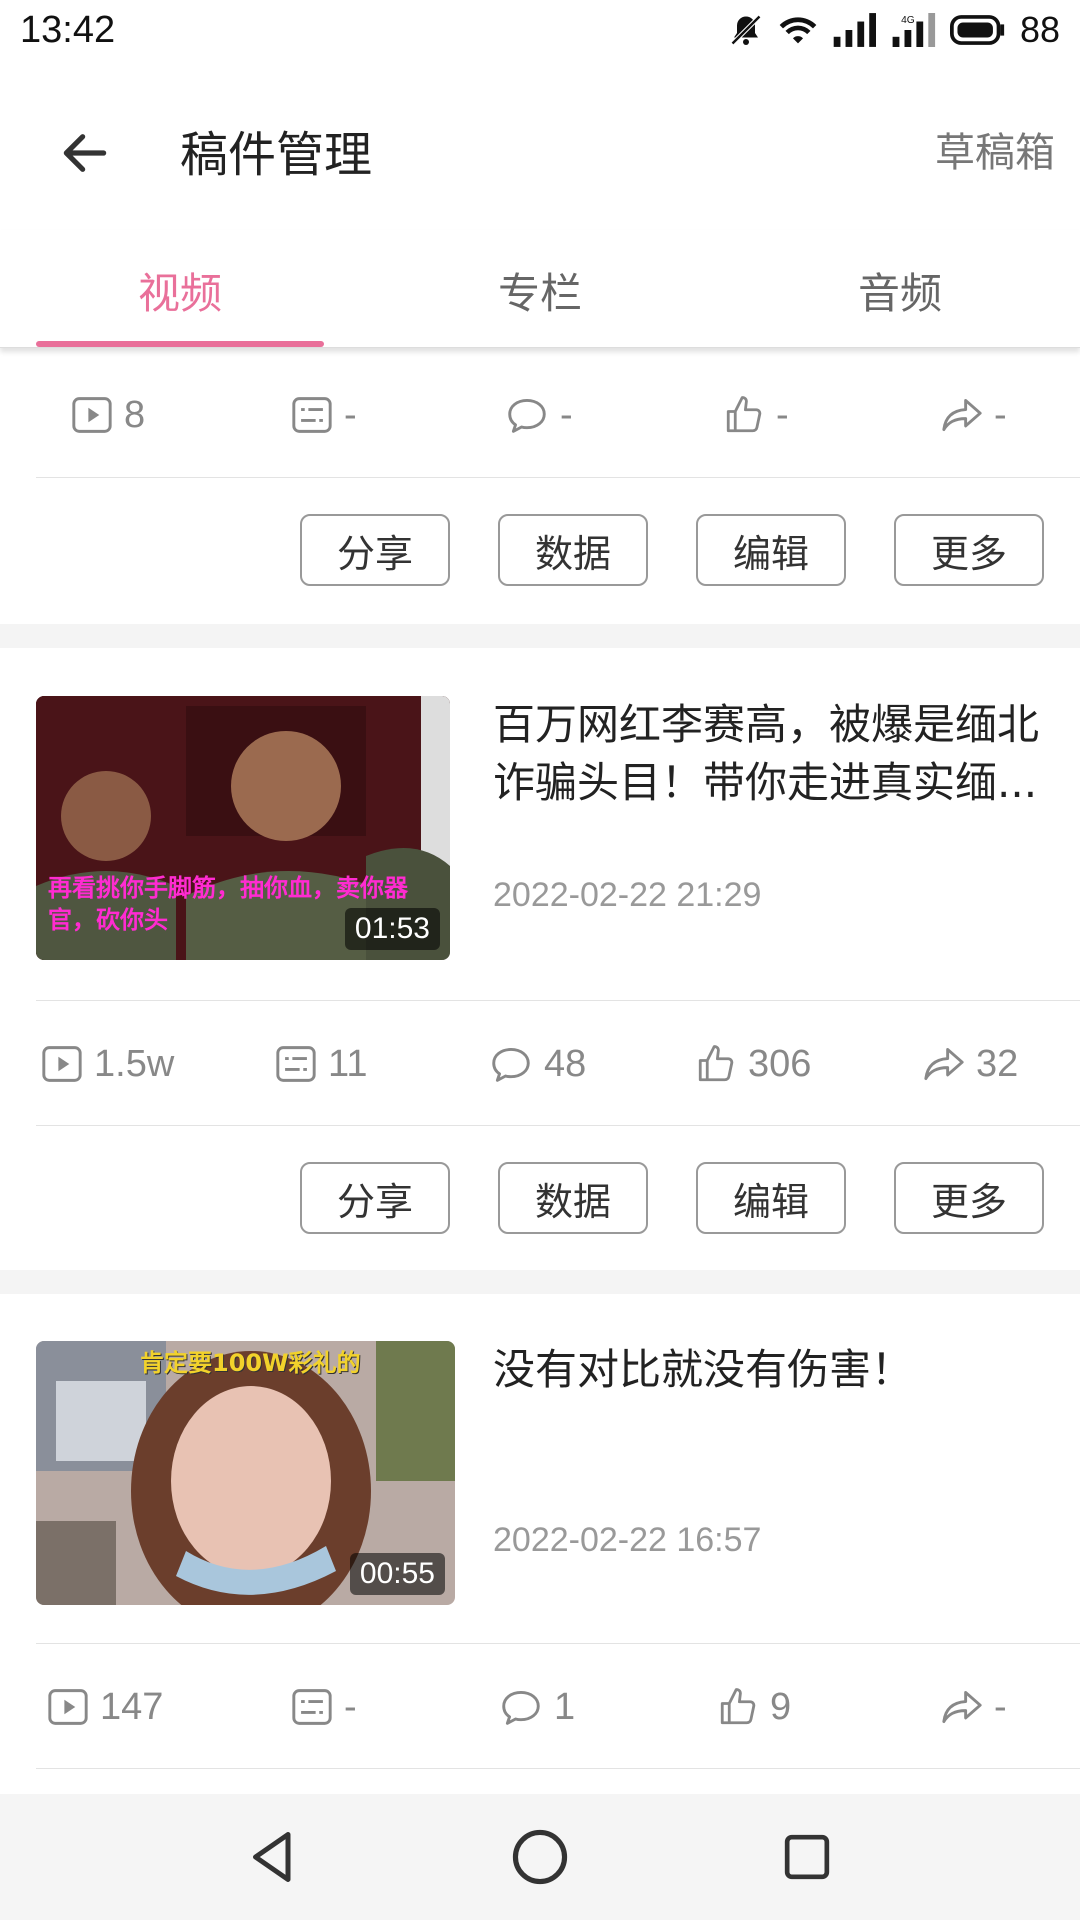 The image size is (1080, 1920). What do you see at coordinates (977, 30) in the screenshot?
I see `battery-icon` at bounding box center [977, 30].